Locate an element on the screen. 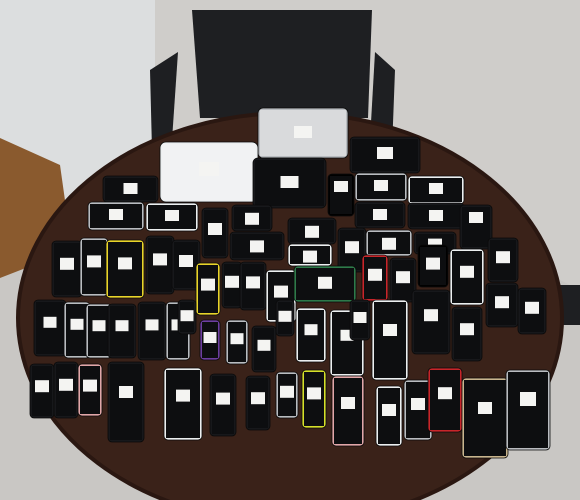 The width and height of the screenshot is (580, 500). tablet-dark is located at coordinates (289, 183).